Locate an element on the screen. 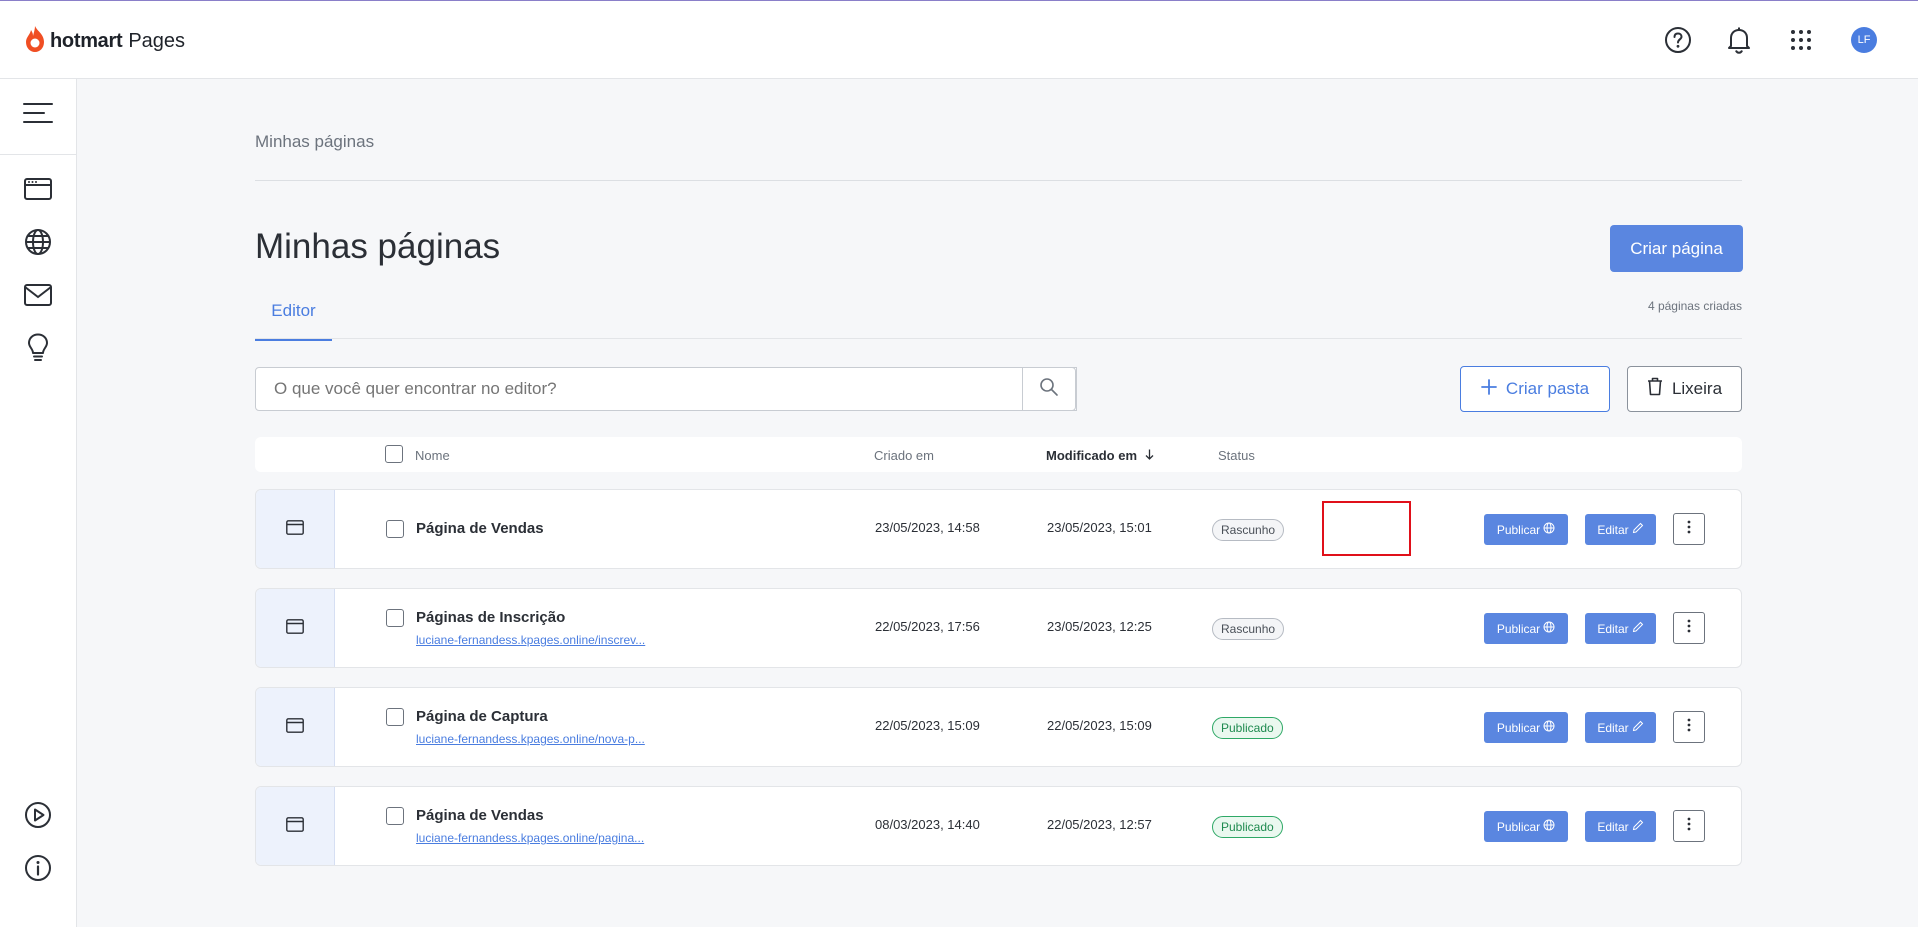  lightbulb-icon is located at coordinates (38, 348).